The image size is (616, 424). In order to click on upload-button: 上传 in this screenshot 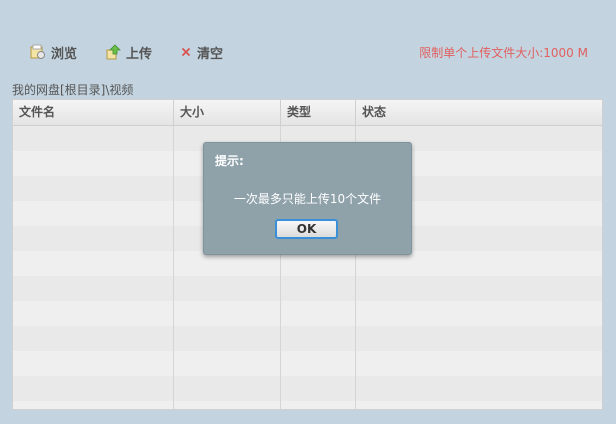, I will do `click(128, 52)`.